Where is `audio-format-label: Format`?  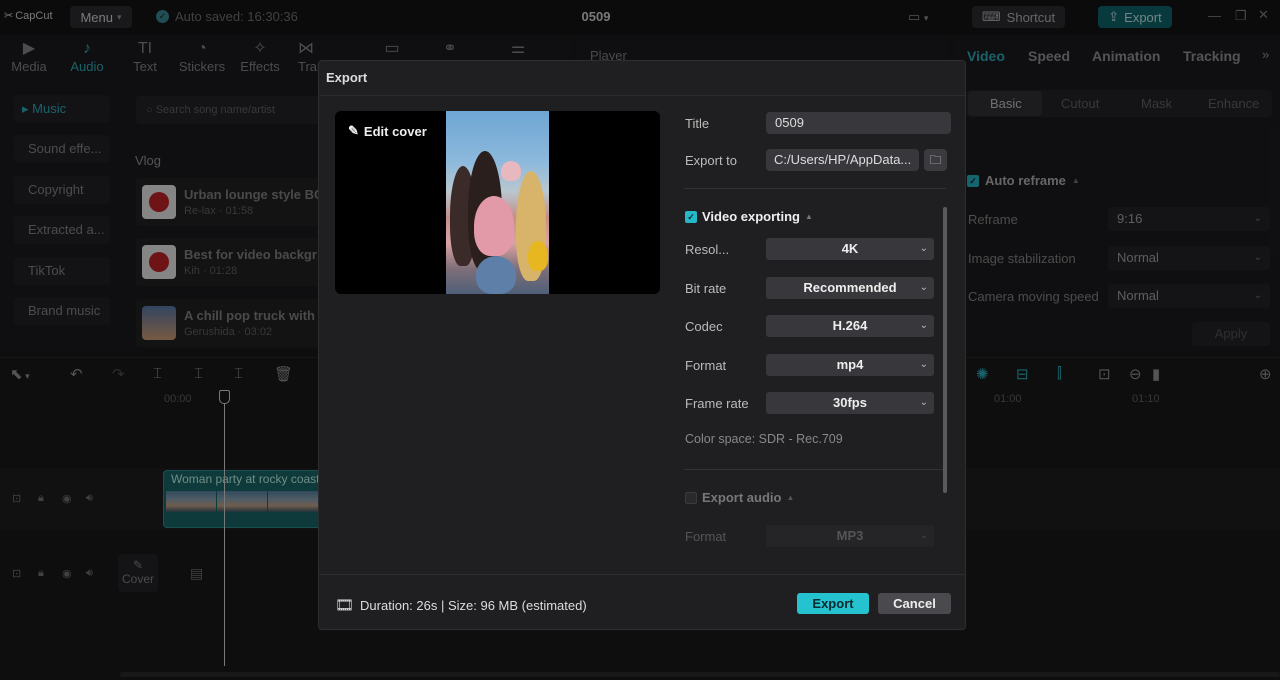 audio-format-label: Format is located at coordinates (706, 536).